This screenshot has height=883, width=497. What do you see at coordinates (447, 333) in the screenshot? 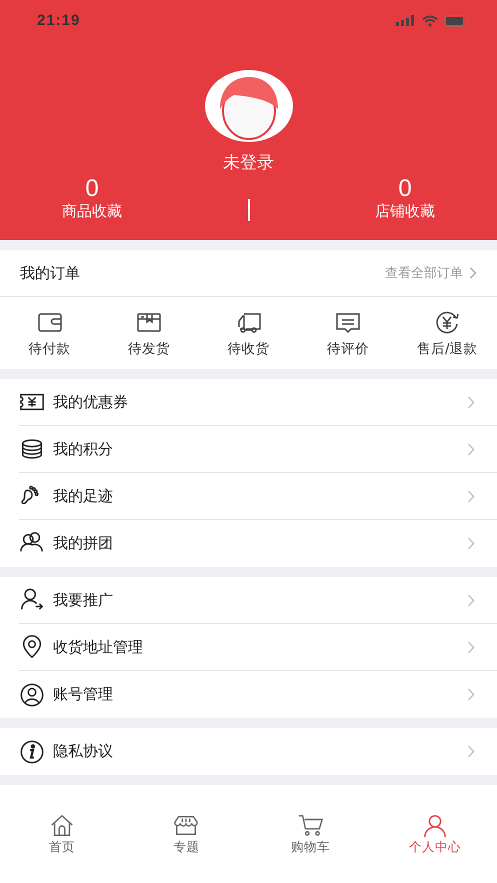
I see `order-status-tab: 售后/退款` at bounding box center [447, 333].